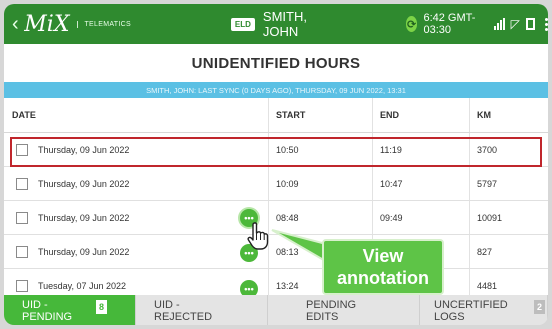 The image size is (552, 329). I want to click on tab-uid-pending: UID - PENDING 8, so click(70, 310).